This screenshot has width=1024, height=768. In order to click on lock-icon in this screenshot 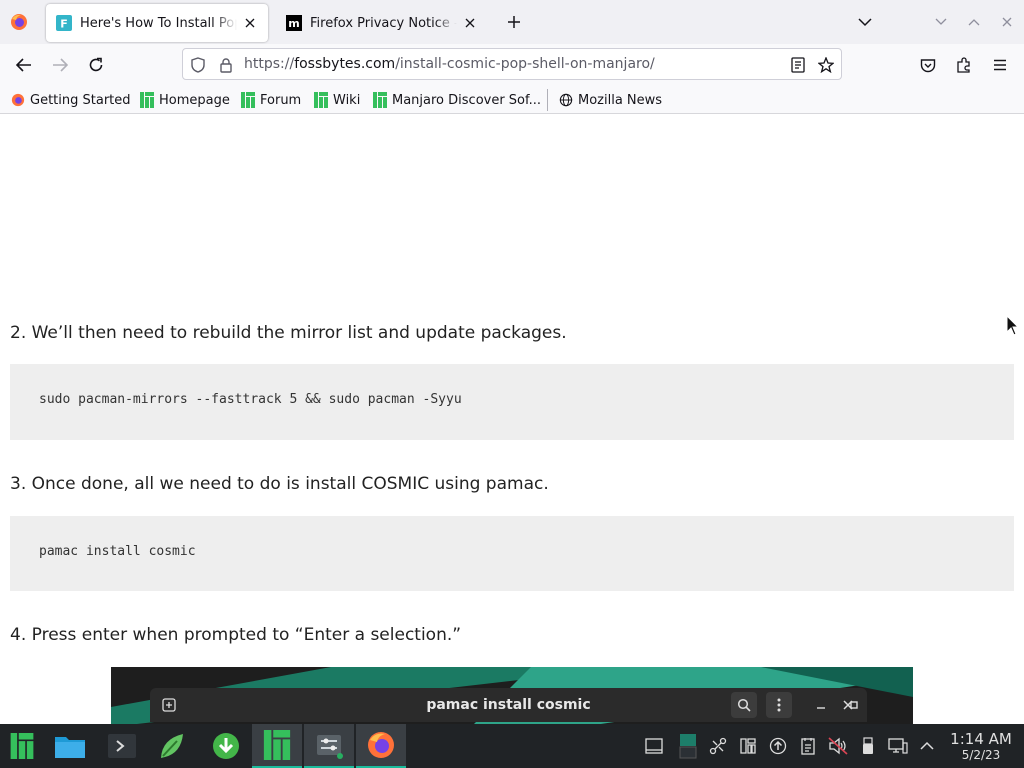, I will do `click(226, 65)`.